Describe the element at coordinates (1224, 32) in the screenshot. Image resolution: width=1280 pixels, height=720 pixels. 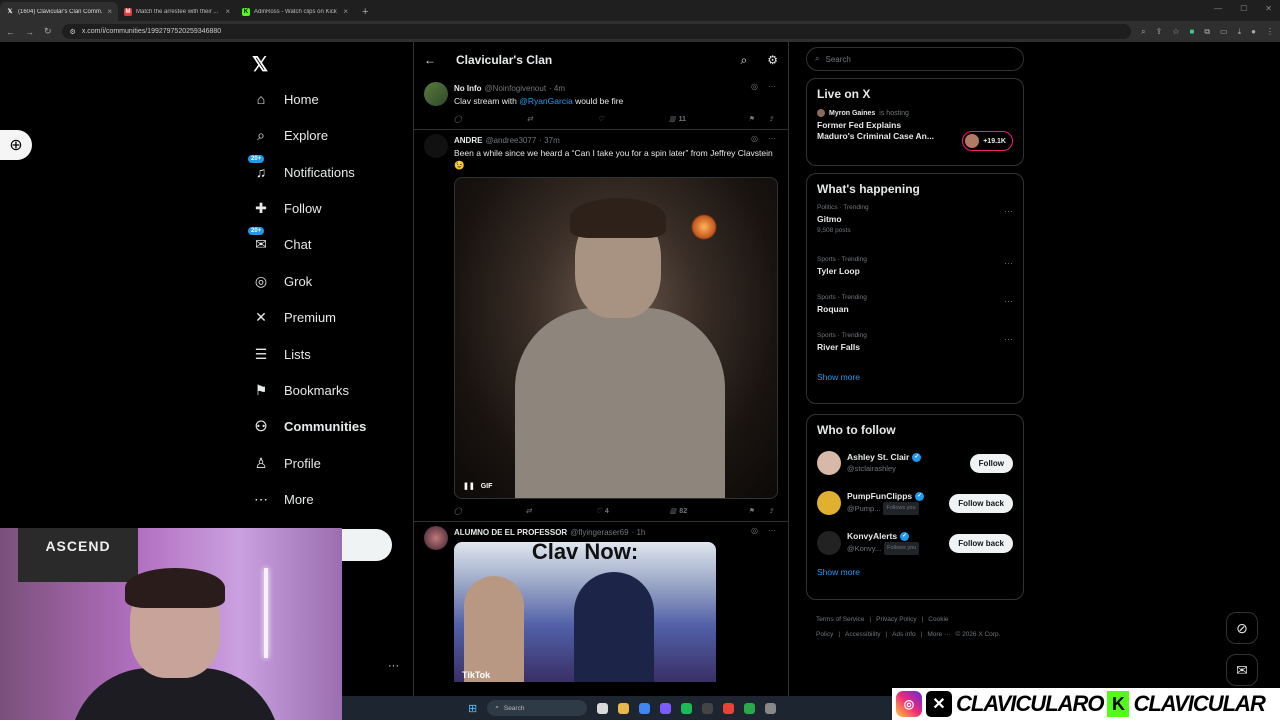
I see `sidebar-icon: ▭` at that location.